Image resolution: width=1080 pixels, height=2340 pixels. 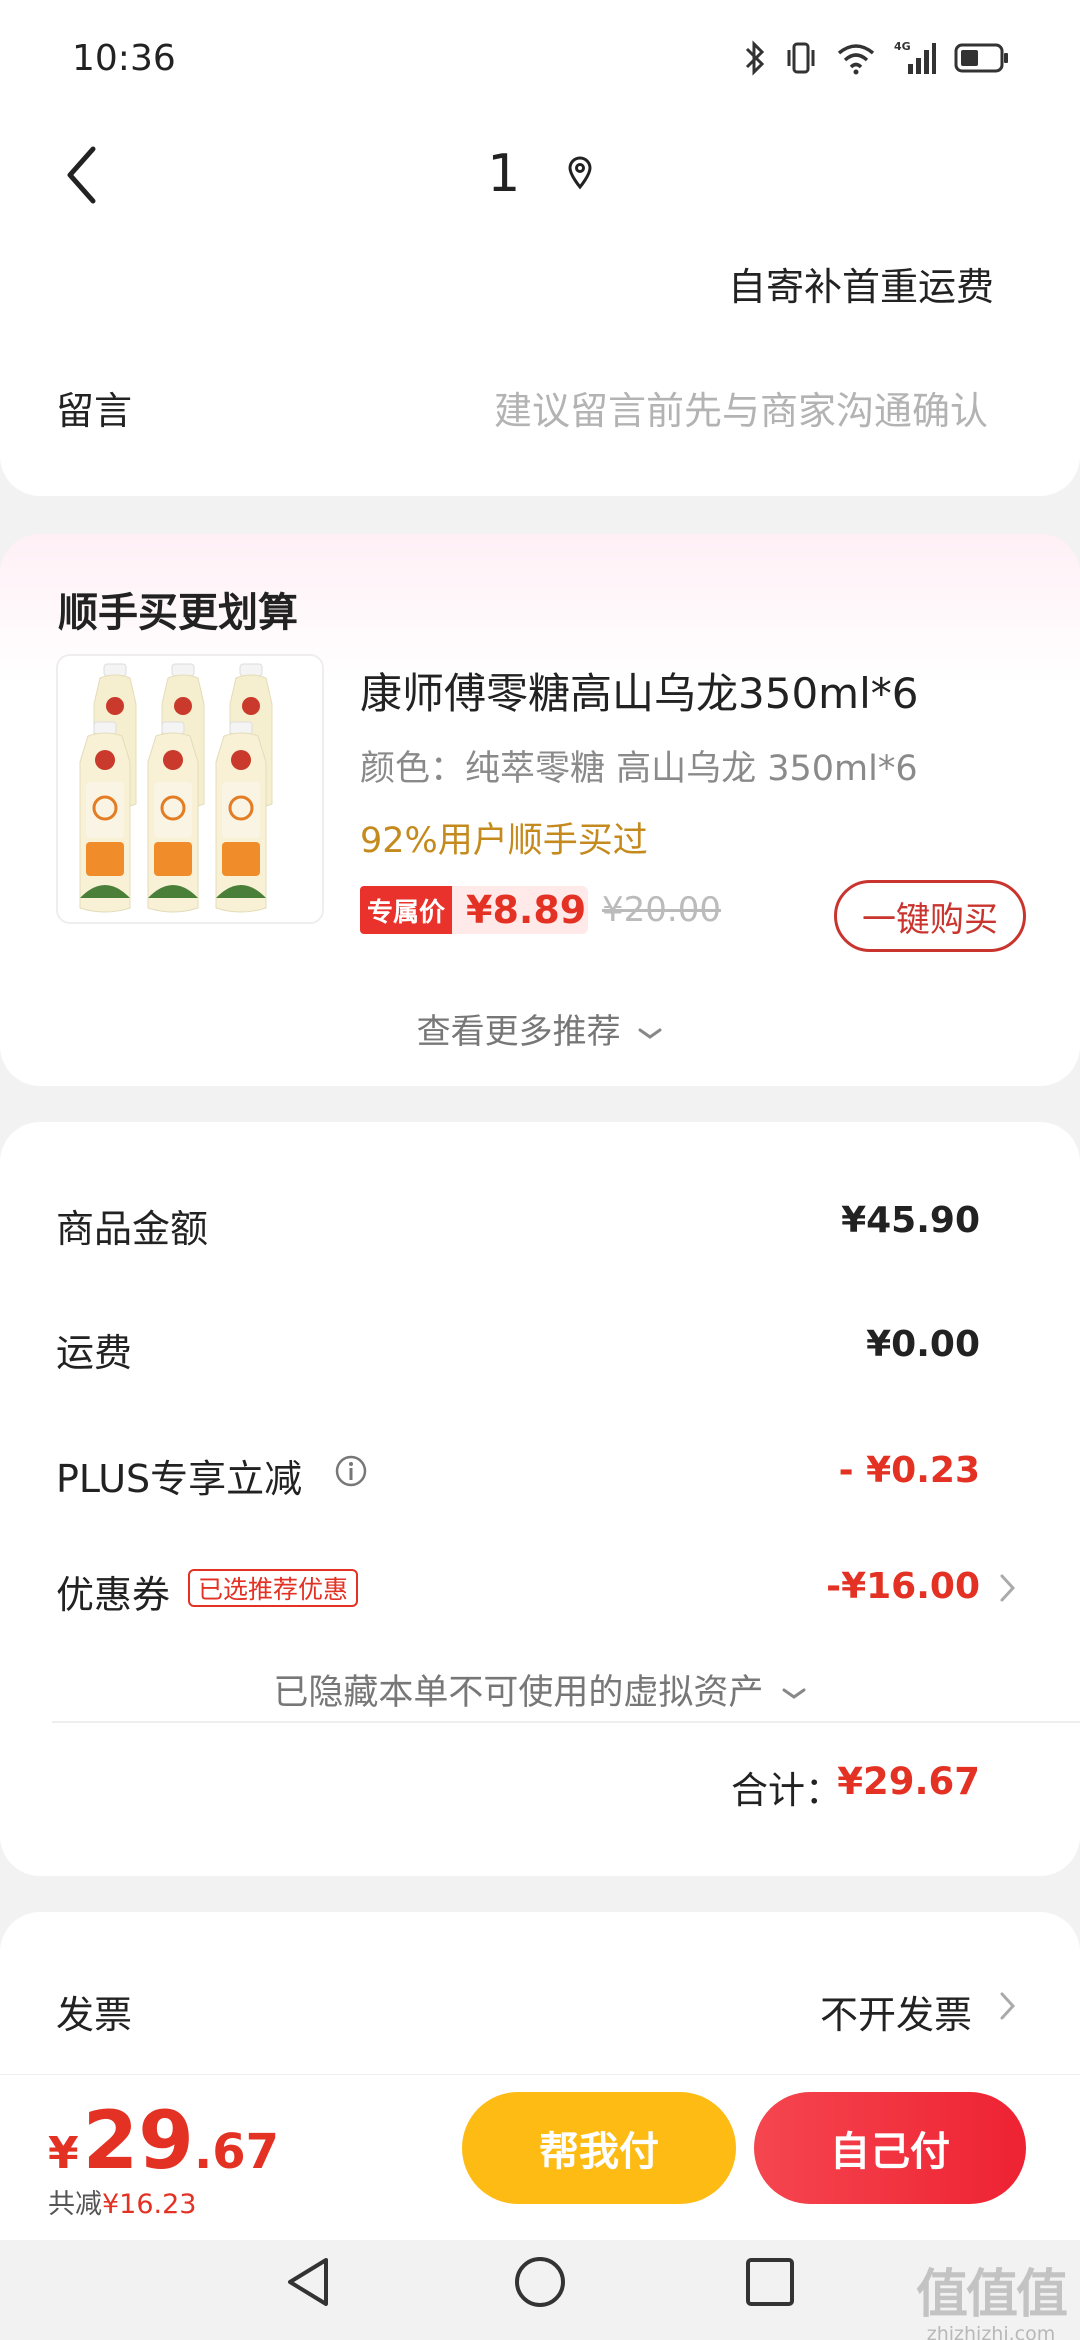 What do you see at coordinates (801, 58) in the screenshot?
I see `vibrate-icon` at bounding box center [801, 58].